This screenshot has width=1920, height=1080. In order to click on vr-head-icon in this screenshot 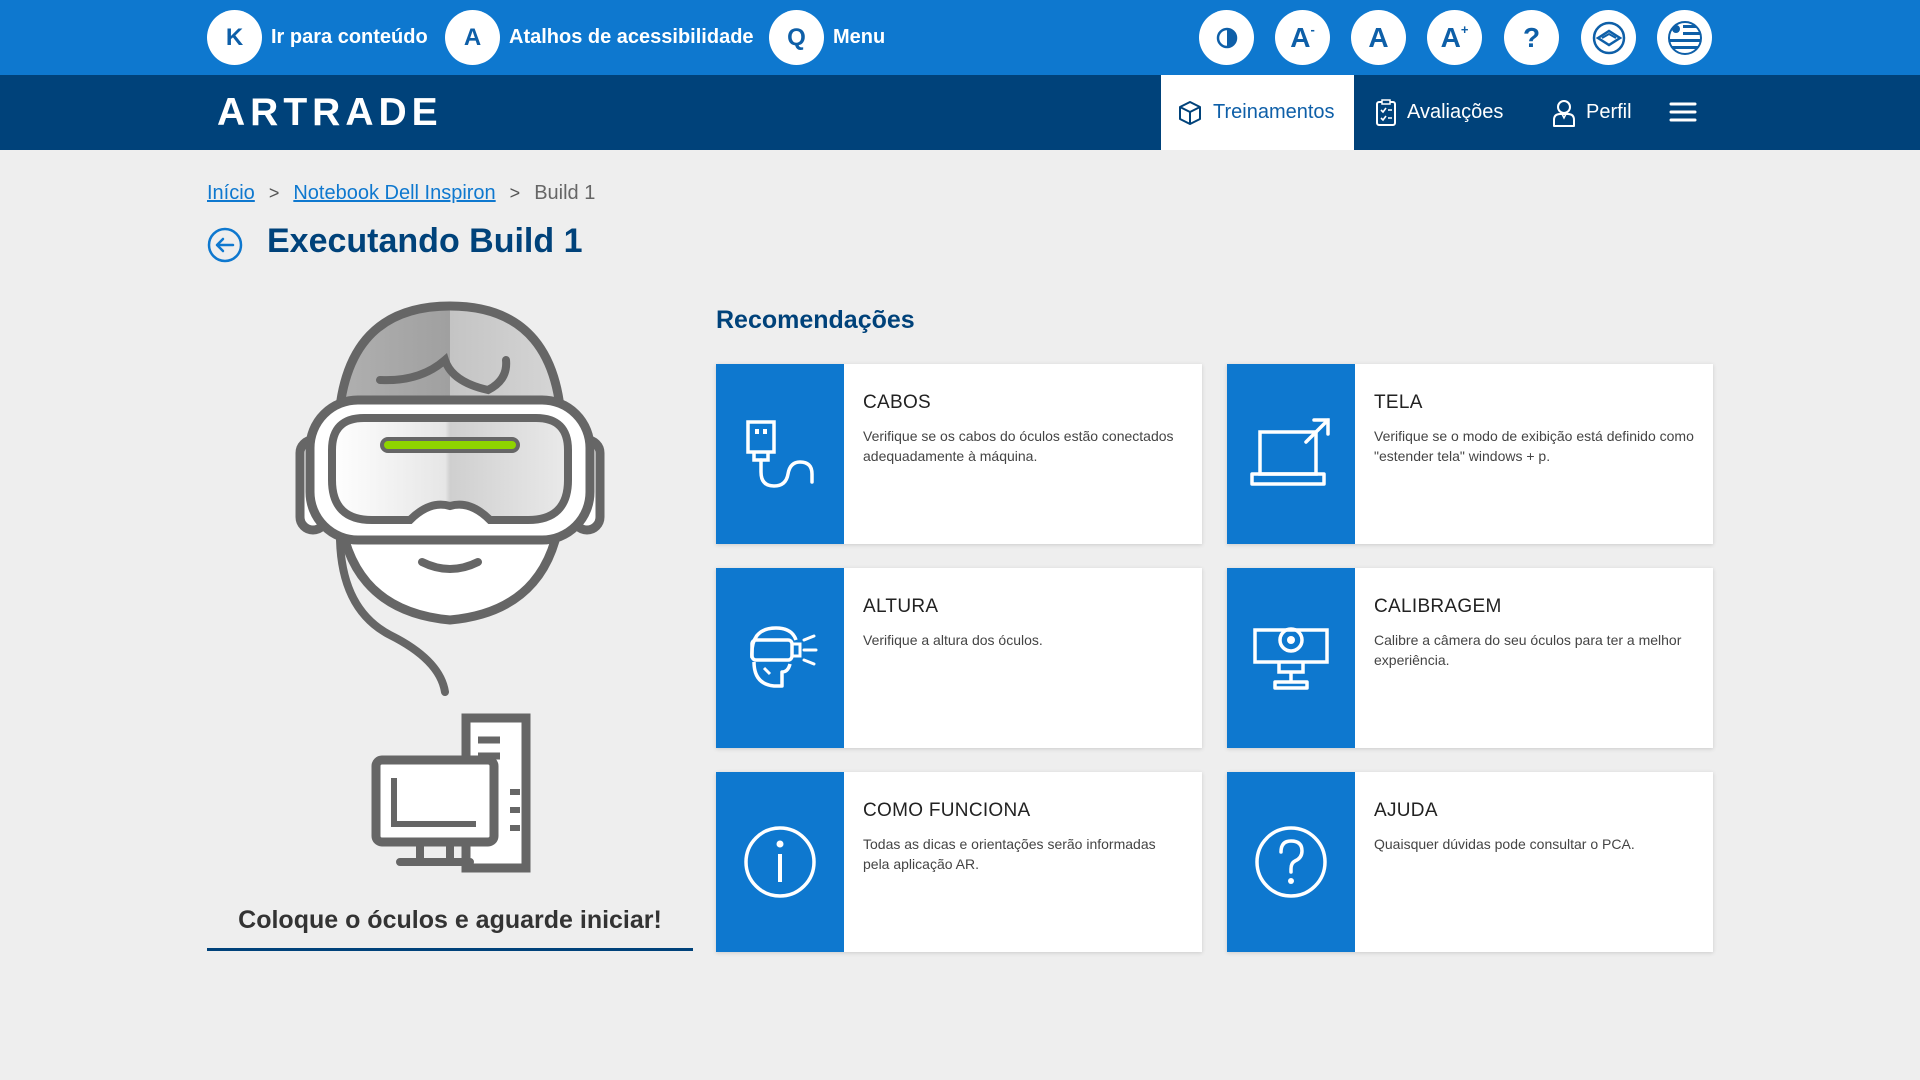, I will do `click(784, 657)`.